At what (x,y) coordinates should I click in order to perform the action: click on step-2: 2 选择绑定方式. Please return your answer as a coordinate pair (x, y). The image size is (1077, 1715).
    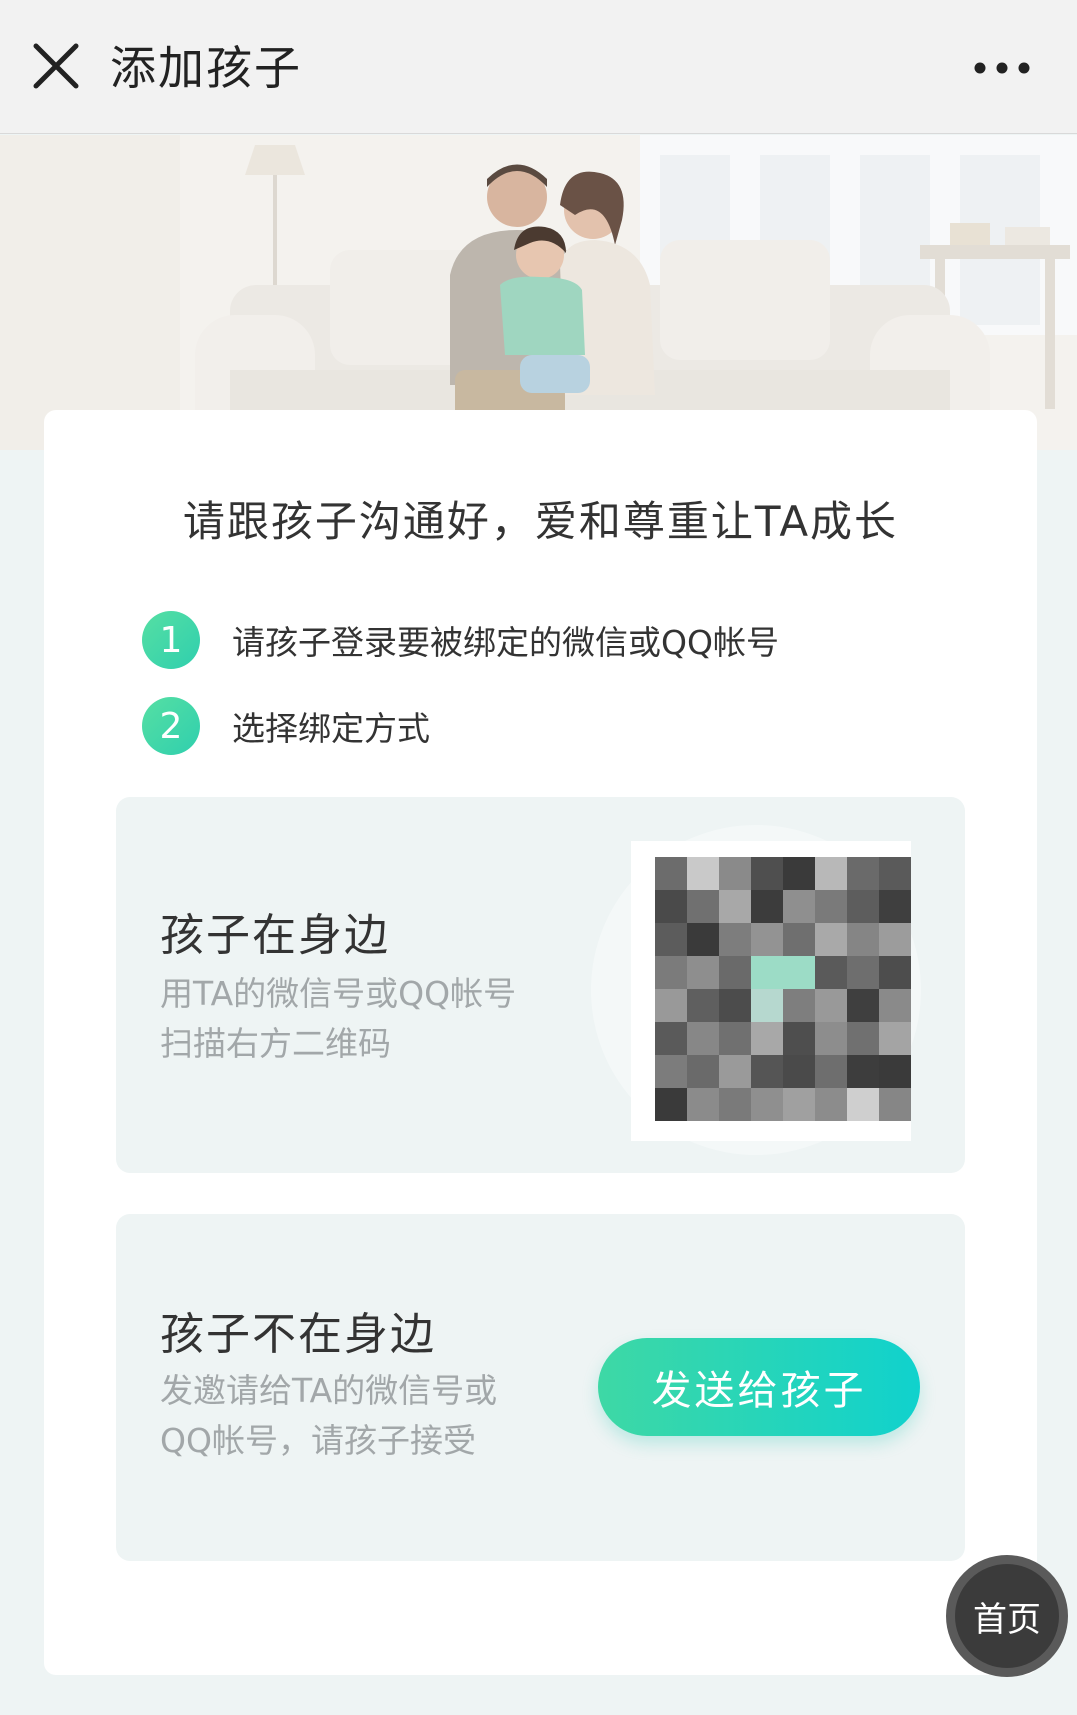
    Looking at the image, I should click on (286, 726).